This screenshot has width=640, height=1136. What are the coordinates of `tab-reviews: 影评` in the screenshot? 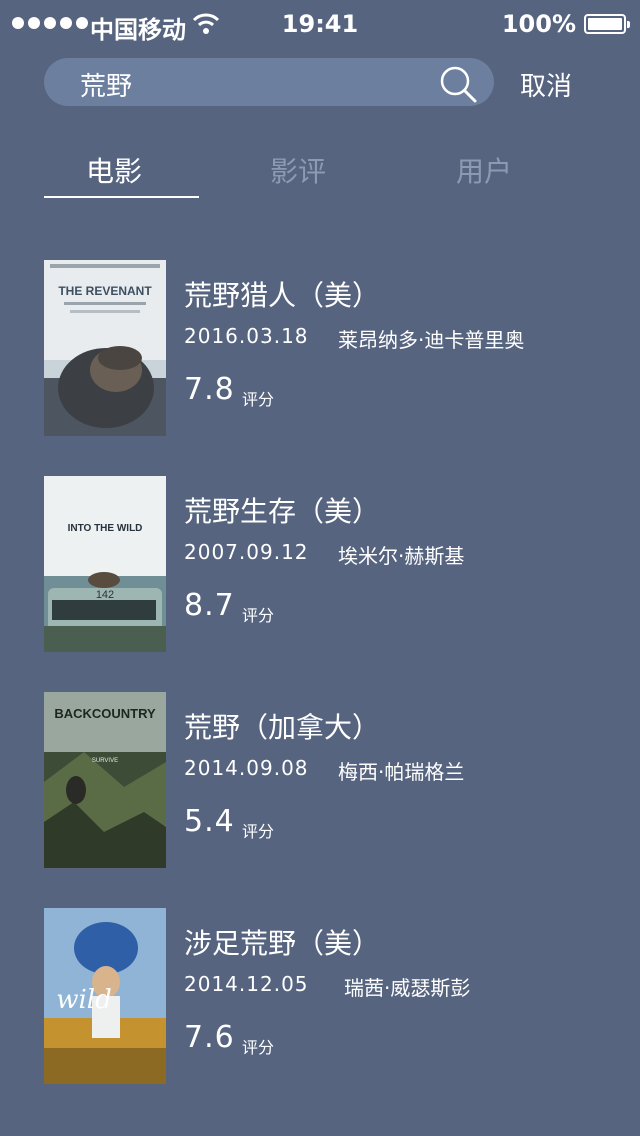 It's located at (298, 170).